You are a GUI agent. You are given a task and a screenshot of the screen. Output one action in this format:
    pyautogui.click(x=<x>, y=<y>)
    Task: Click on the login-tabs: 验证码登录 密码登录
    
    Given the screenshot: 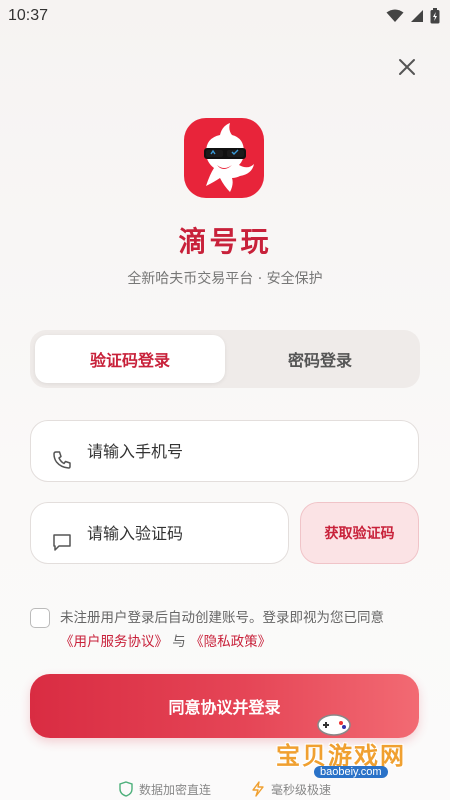 What is the action you would take?
    pyautogui.click(x=225, y=359)
    